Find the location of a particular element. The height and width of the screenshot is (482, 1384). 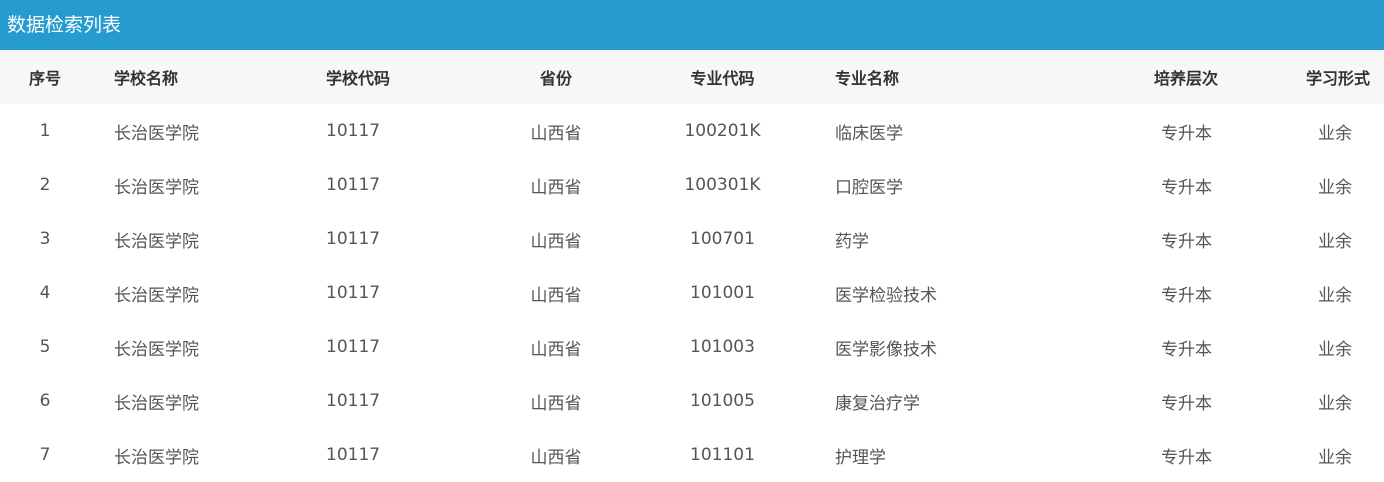

table-row: 7 长治医学院 10117 山西省 101101 护理学 专升本 业余 is located at coordinates (692, 455).